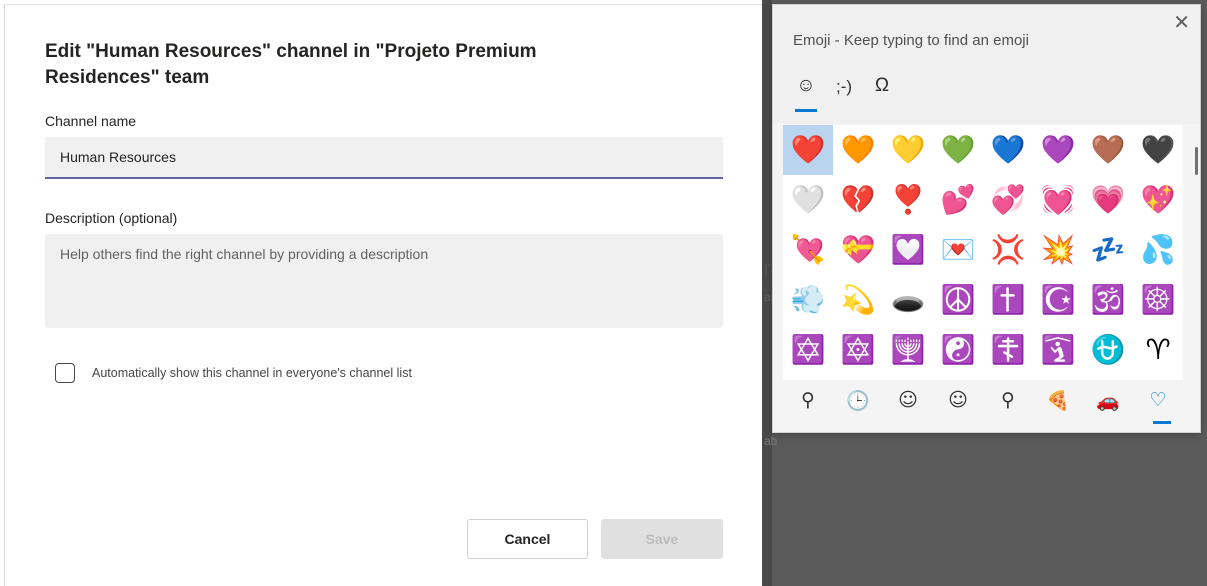 The image size is (1207, 586). Describe the element at coordinates (908, 200) in the screenshot. I see `emoji-cell: ❣️` at that location.